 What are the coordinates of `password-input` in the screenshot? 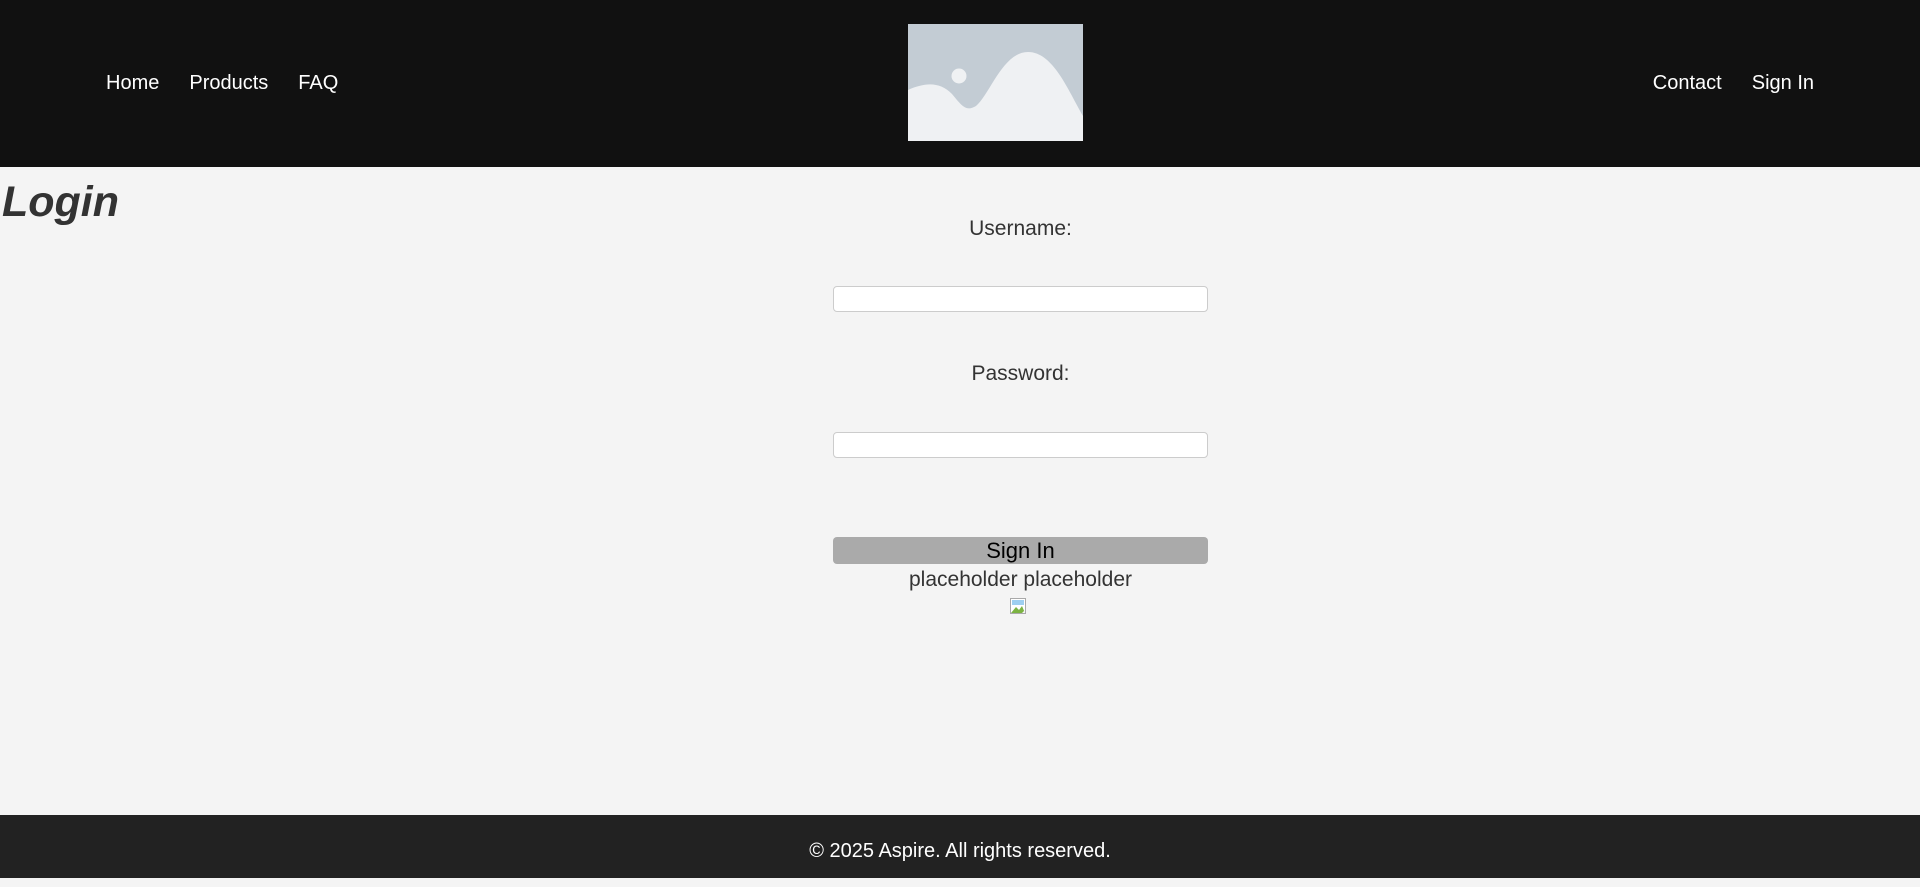 It's located at (1020, 445).